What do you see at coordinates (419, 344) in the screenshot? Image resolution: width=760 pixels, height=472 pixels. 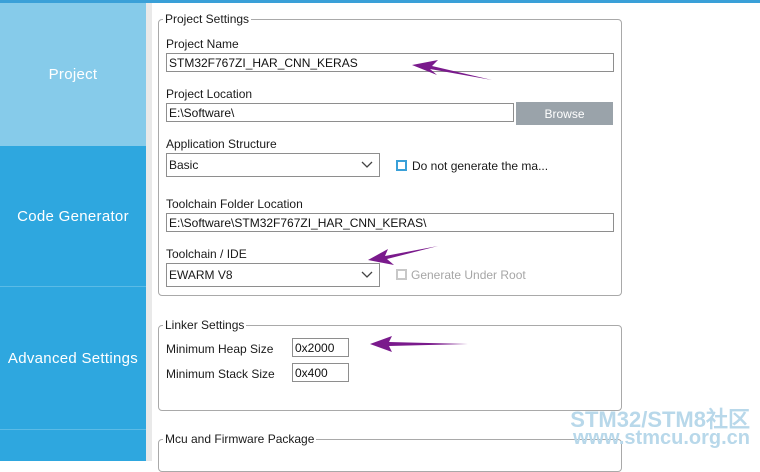 I see `arrow-heap-icon` at bounding box center [419, 344].